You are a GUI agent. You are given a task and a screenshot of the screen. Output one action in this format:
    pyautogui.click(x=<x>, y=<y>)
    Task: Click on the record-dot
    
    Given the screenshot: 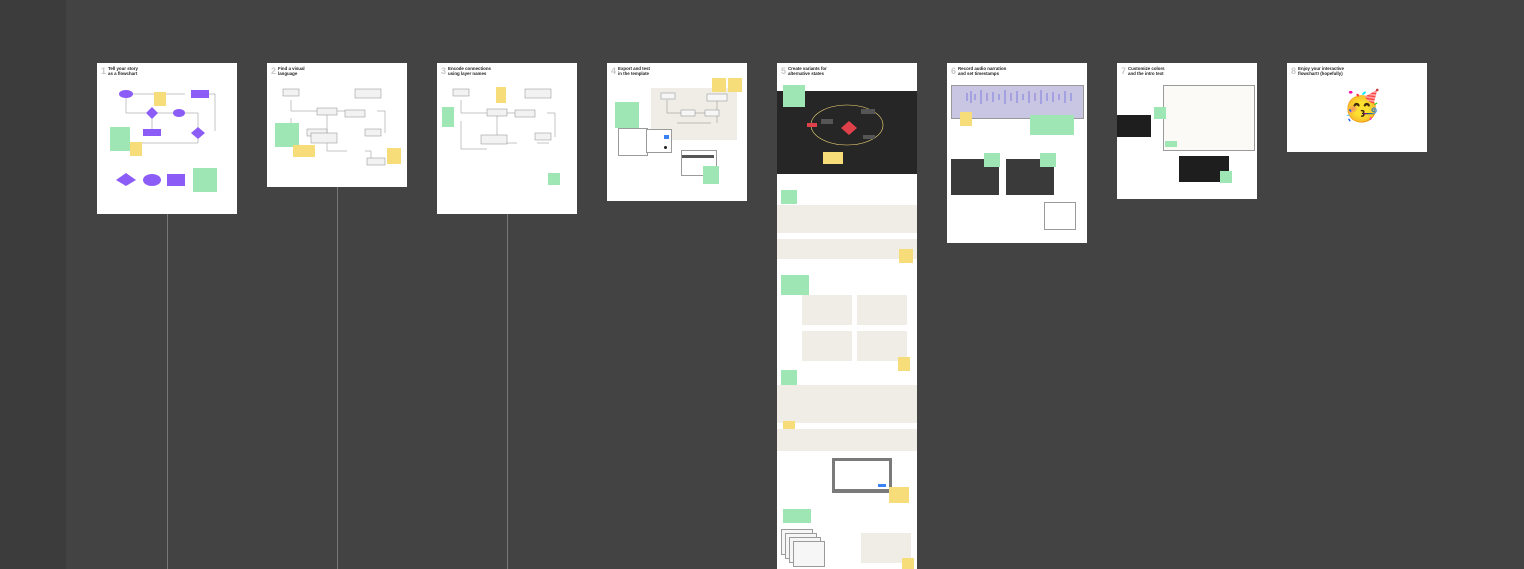 What is the action you would take?
    pyautogui.click(x=665, y=147)
    